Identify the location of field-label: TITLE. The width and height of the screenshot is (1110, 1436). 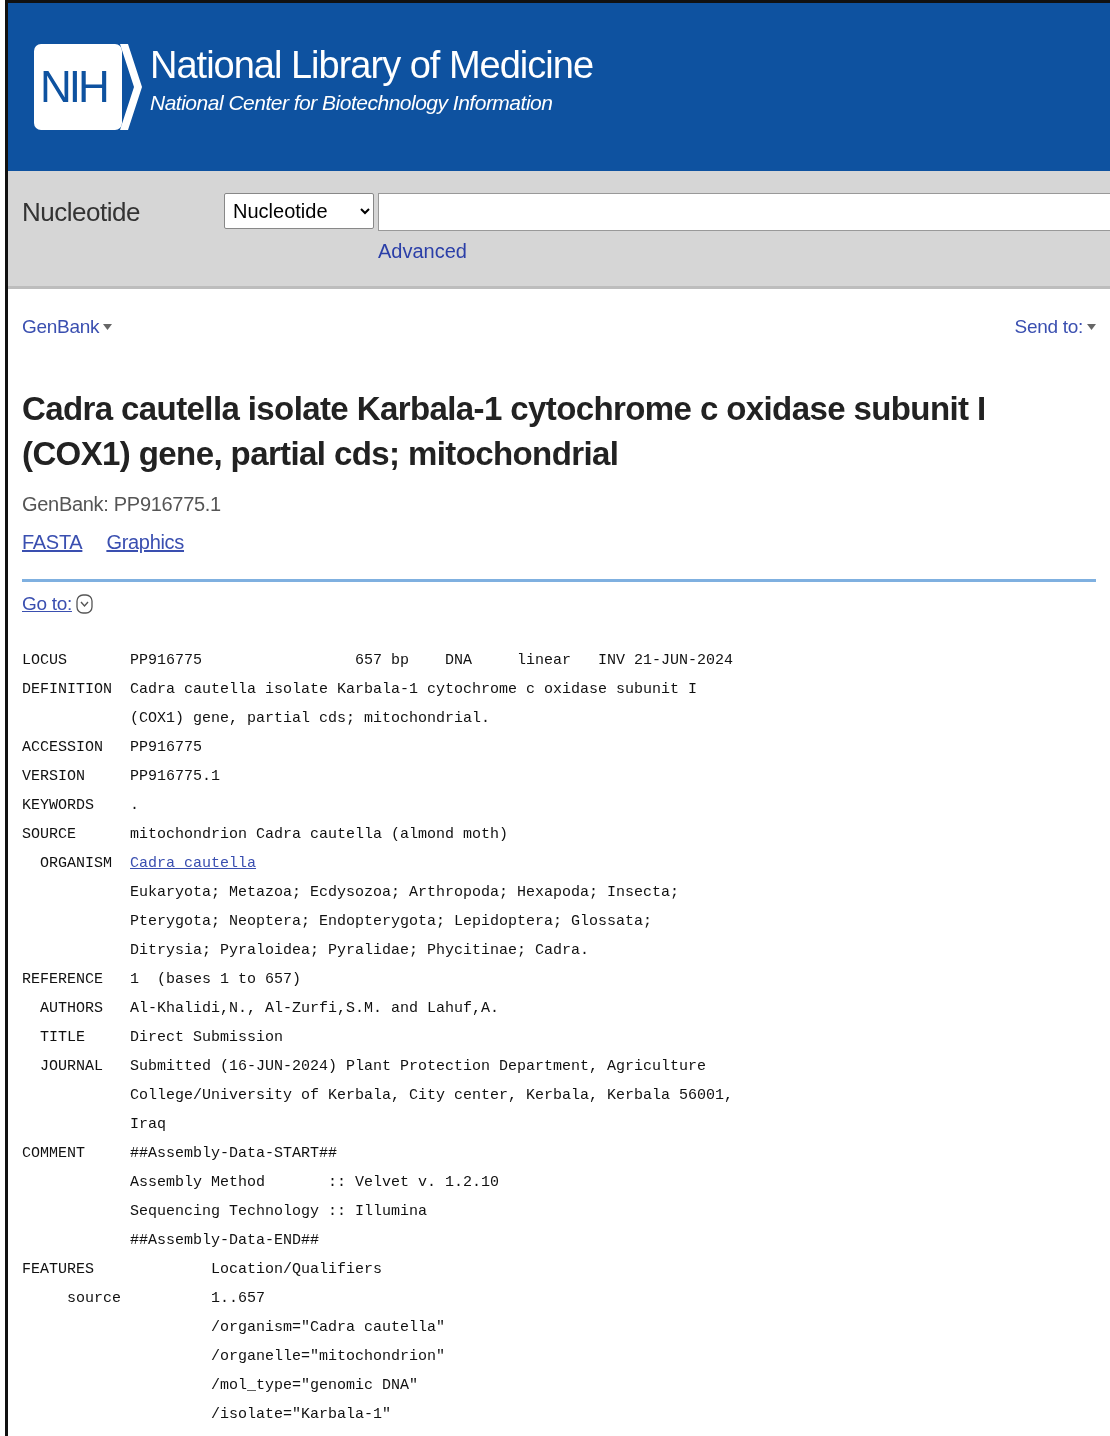
(62, 1038).